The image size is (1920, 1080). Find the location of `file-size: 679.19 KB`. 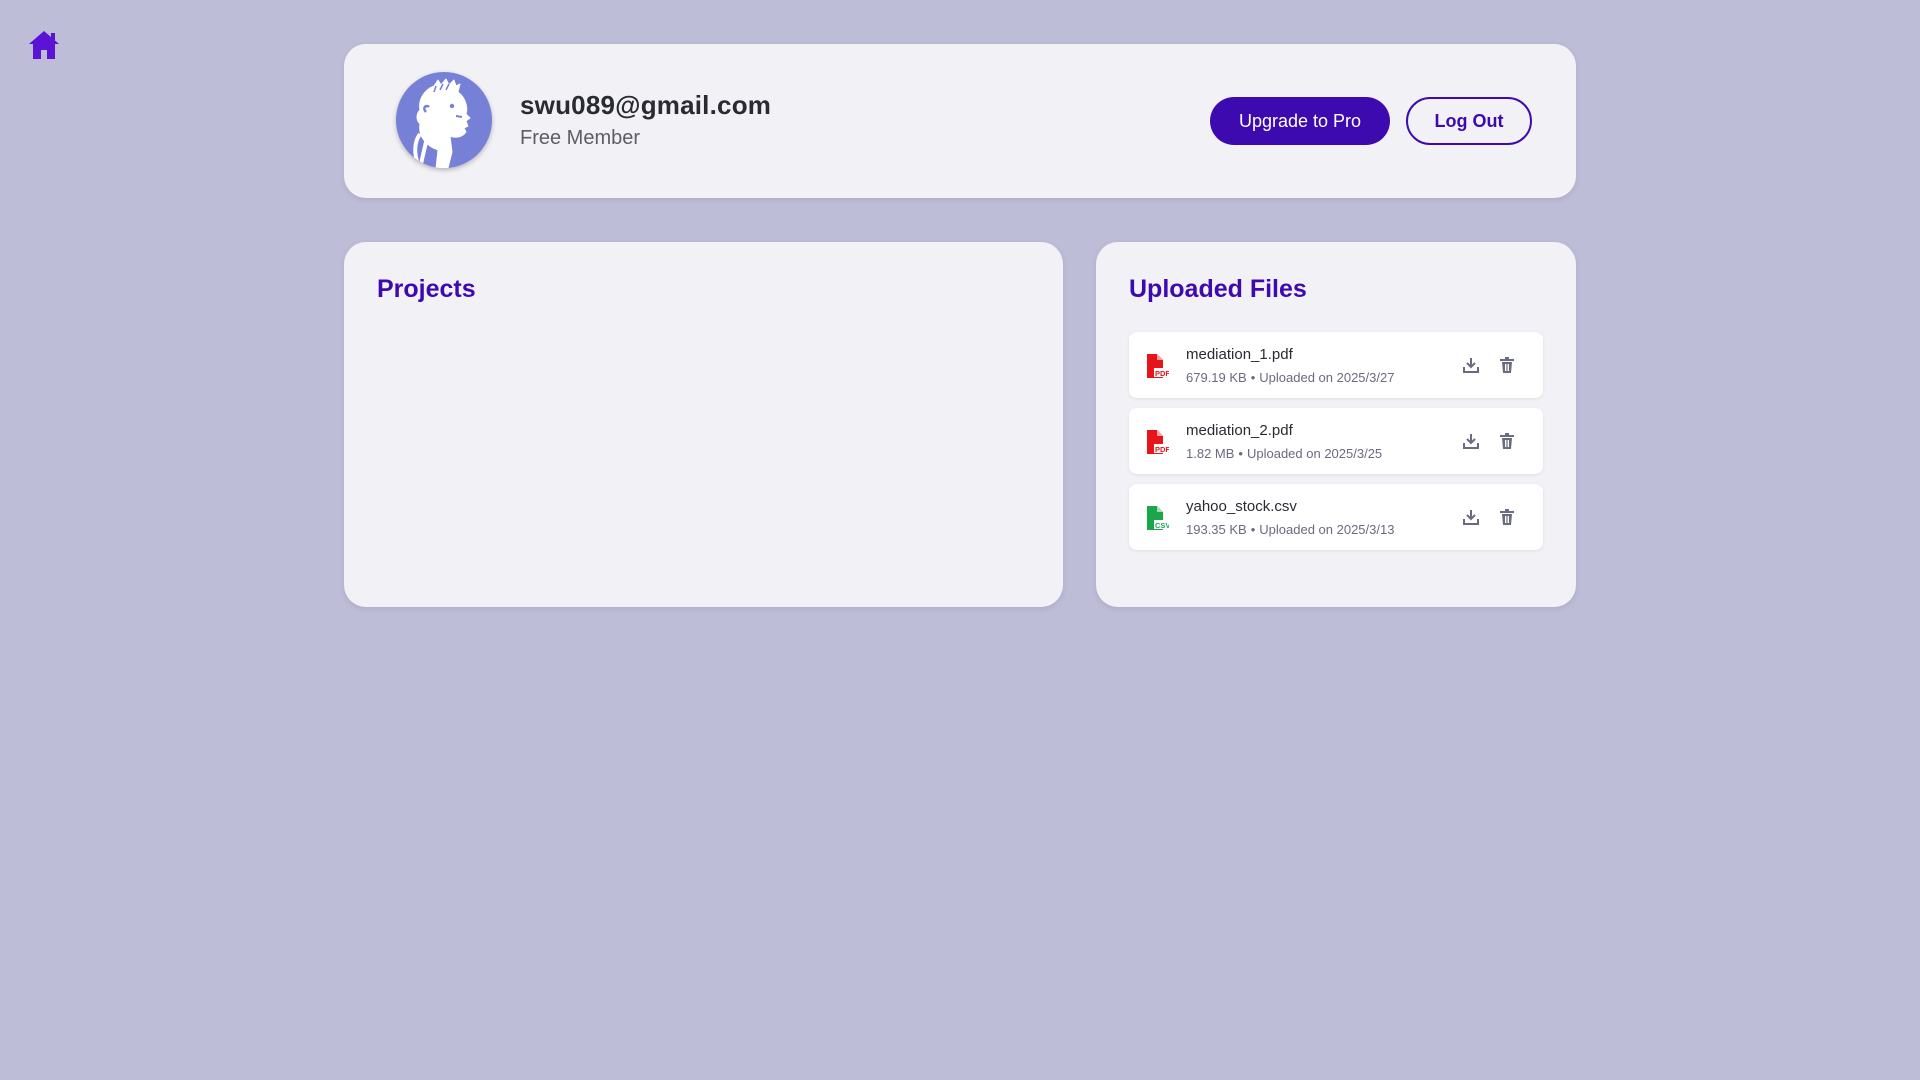

file-size: 679.19 KB is located at coordinates (1216, 377).